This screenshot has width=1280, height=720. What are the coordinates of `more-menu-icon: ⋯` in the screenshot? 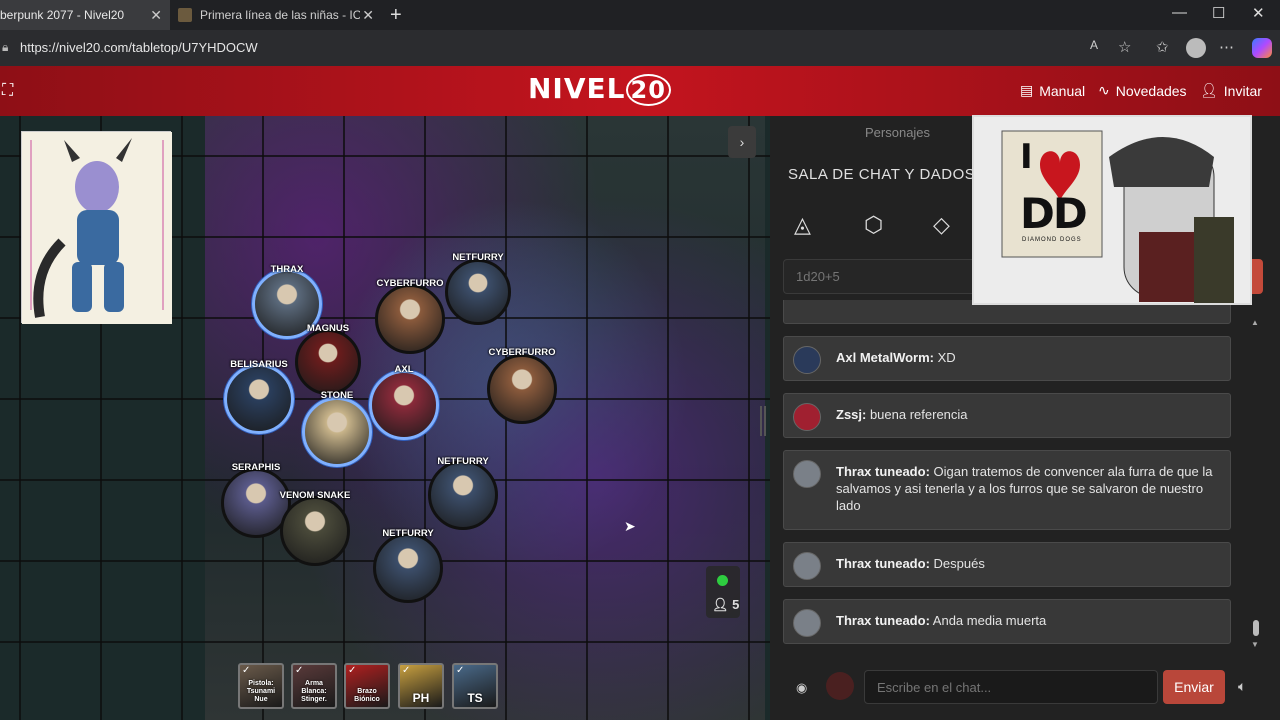 It's located at (1226, 47).